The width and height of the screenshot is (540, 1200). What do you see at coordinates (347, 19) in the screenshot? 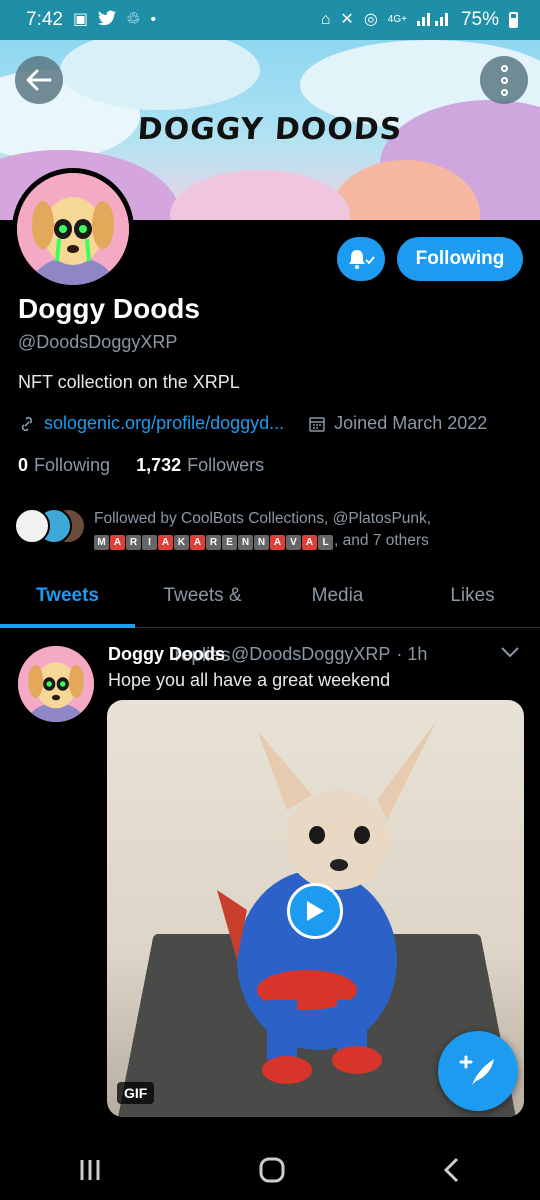
I see `mute-icon: ✕` at bounding box center [347, 19].